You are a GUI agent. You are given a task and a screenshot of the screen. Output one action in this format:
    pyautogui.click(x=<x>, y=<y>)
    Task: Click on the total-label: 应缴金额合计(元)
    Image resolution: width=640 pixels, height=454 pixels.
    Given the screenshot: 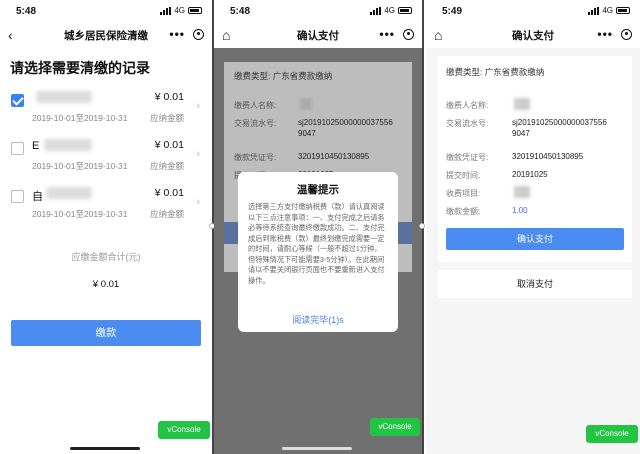 What is the action you would take?
    pyautogui.click(x=106, y=257)
    